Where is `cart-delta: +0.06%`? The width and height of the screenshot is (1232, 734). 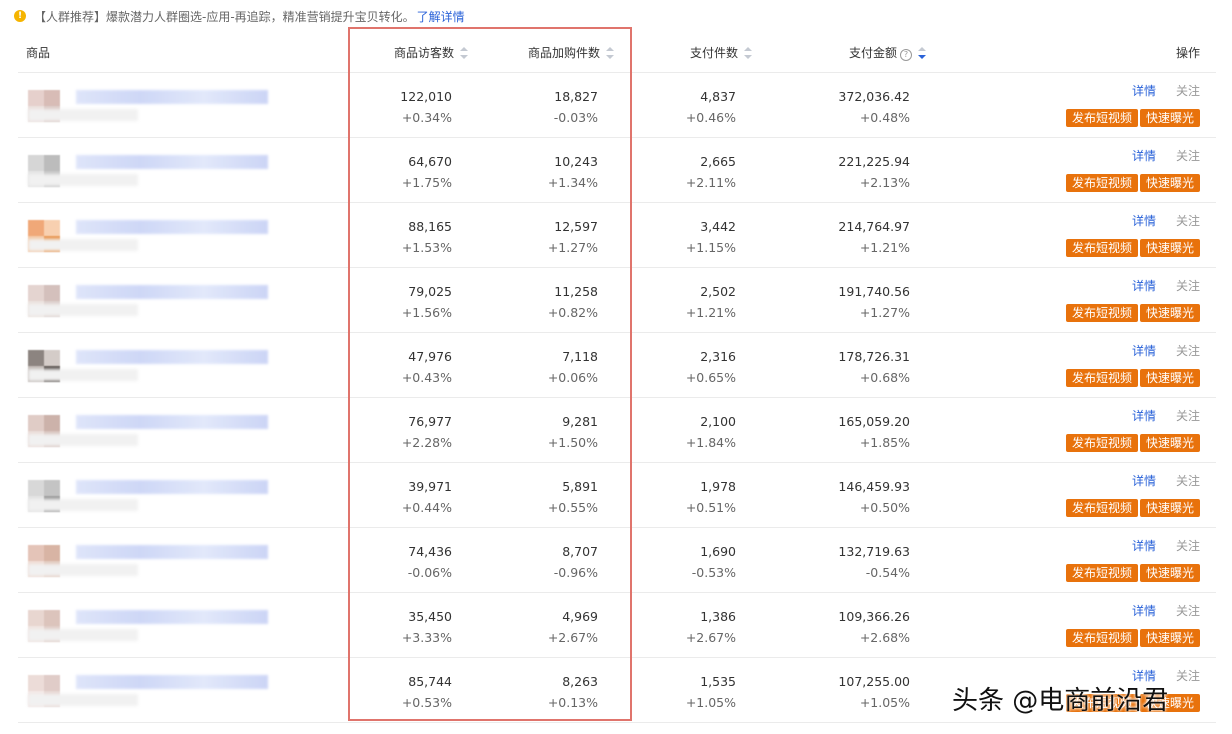
cart-delta: +0.06% is located at coordinates (572, 377).